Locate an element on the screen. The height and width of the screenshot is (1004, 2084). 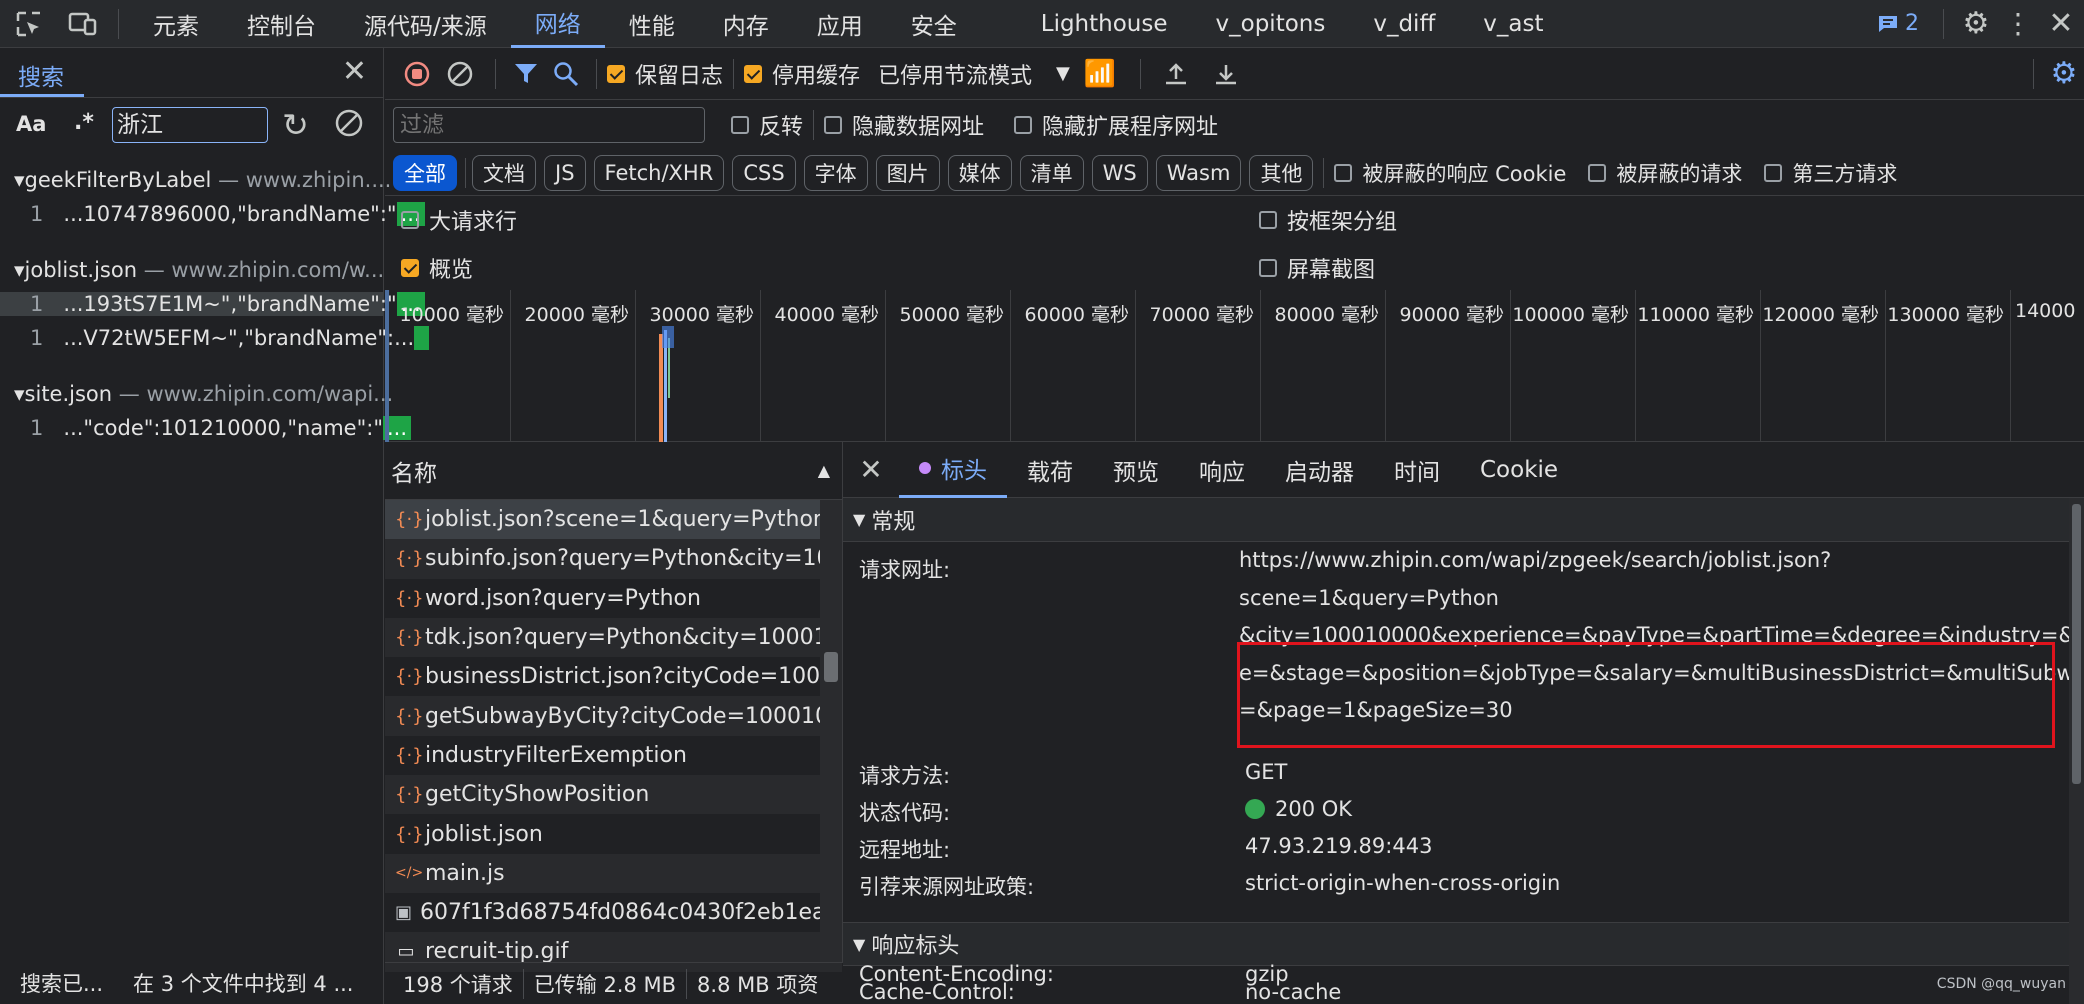
request-row: {·} getCityShowPosition is located at coordinates (613, 795).